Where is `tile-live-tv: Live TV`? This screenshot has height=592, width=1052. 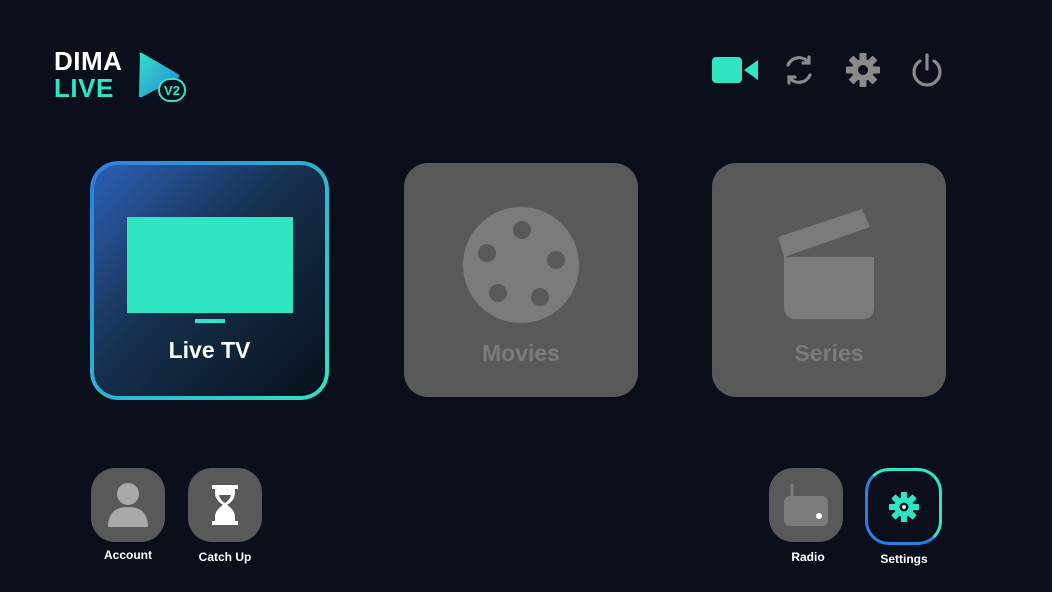 tile-live-tv: Live TV is located at coordinates (209, 280).